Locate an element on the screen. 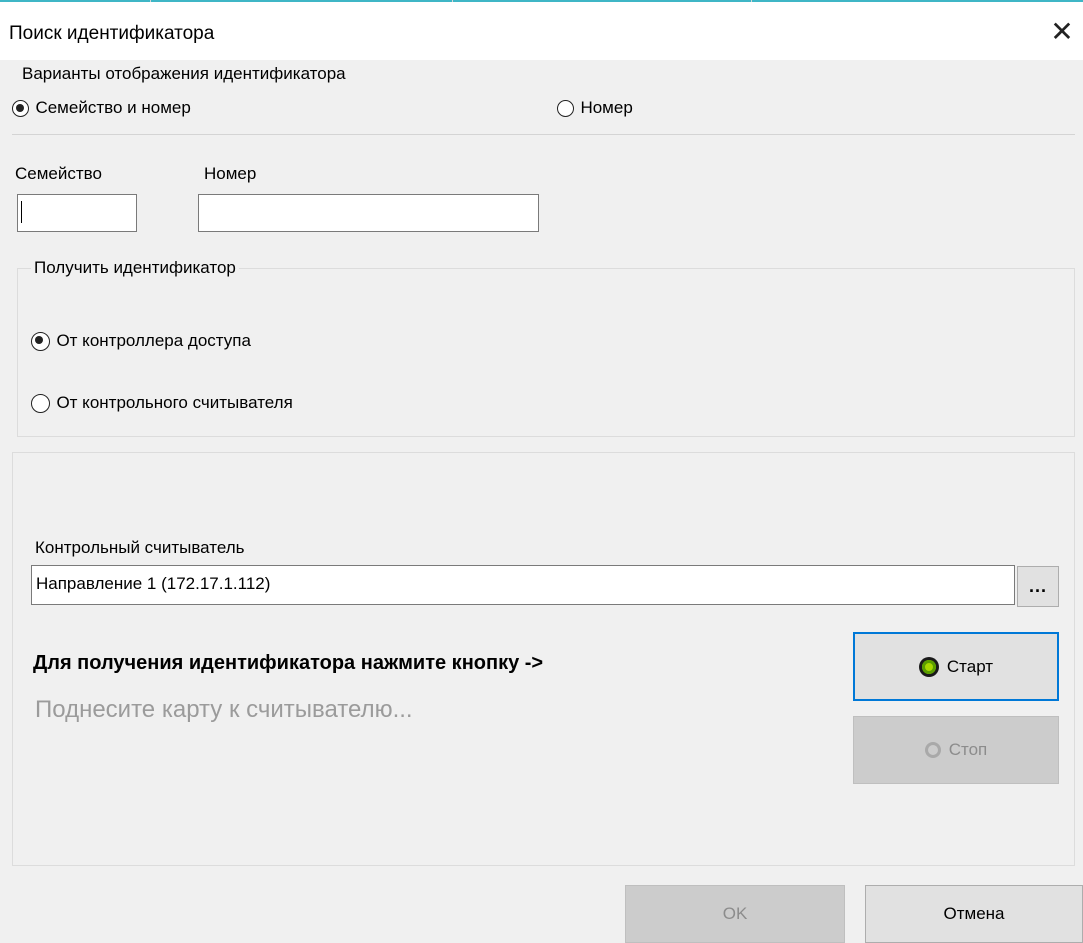 The width and height of the screenshot is (1083, 943). number-label: Номер is located at coordinates (230, 173).